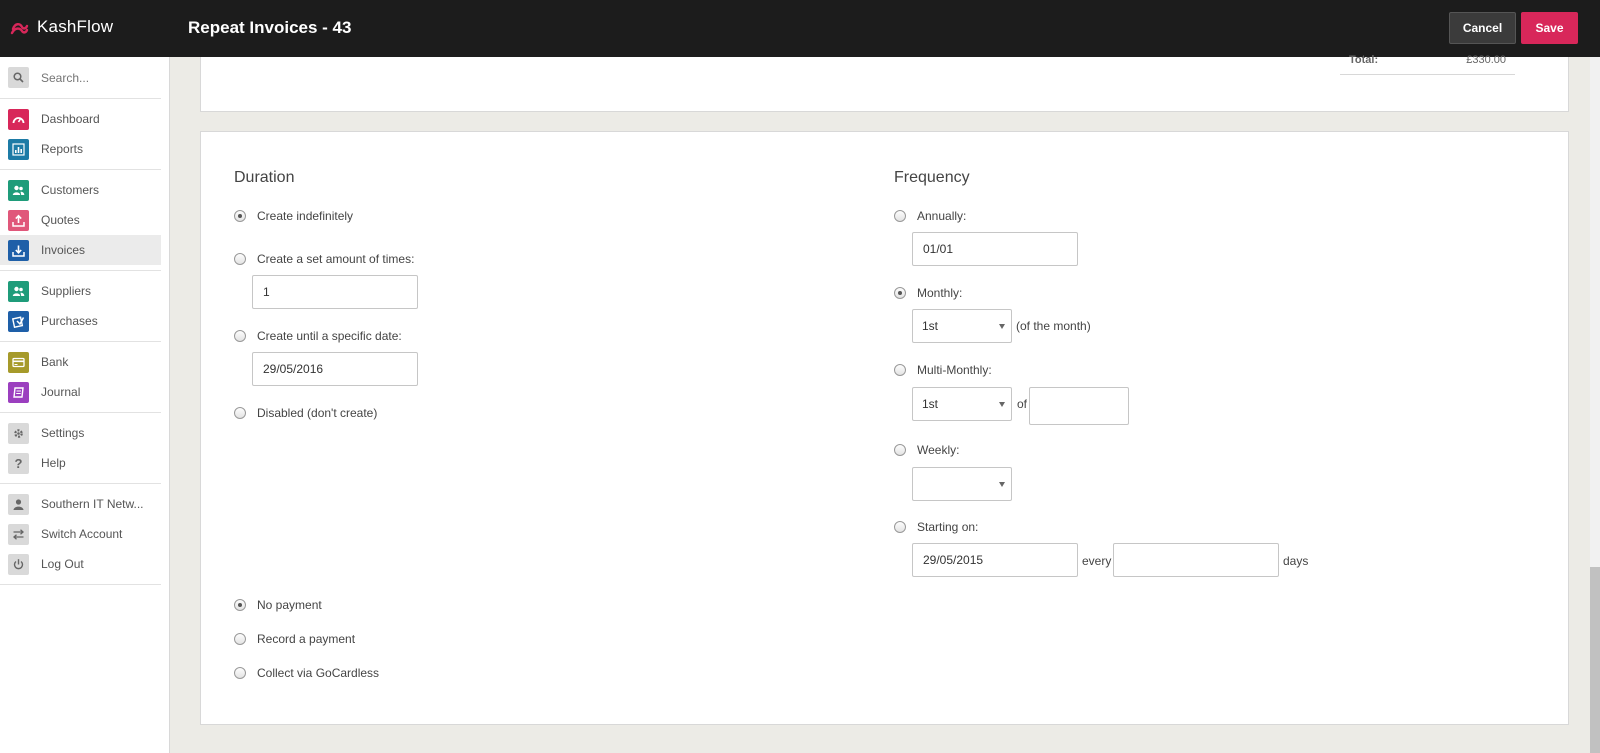  I want to click on sidebar-item-label: Help, so click(53, 463).